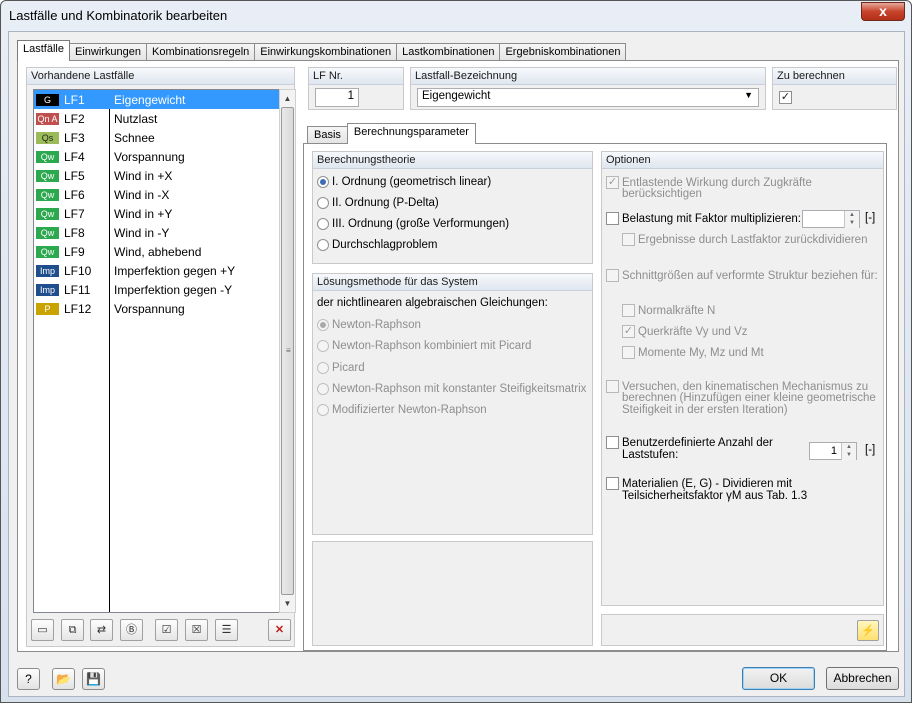  Describe the element at coordinates (158, 308) in the screenshot. I see `load-case-row: P LF12 Vorspannung` at that location.